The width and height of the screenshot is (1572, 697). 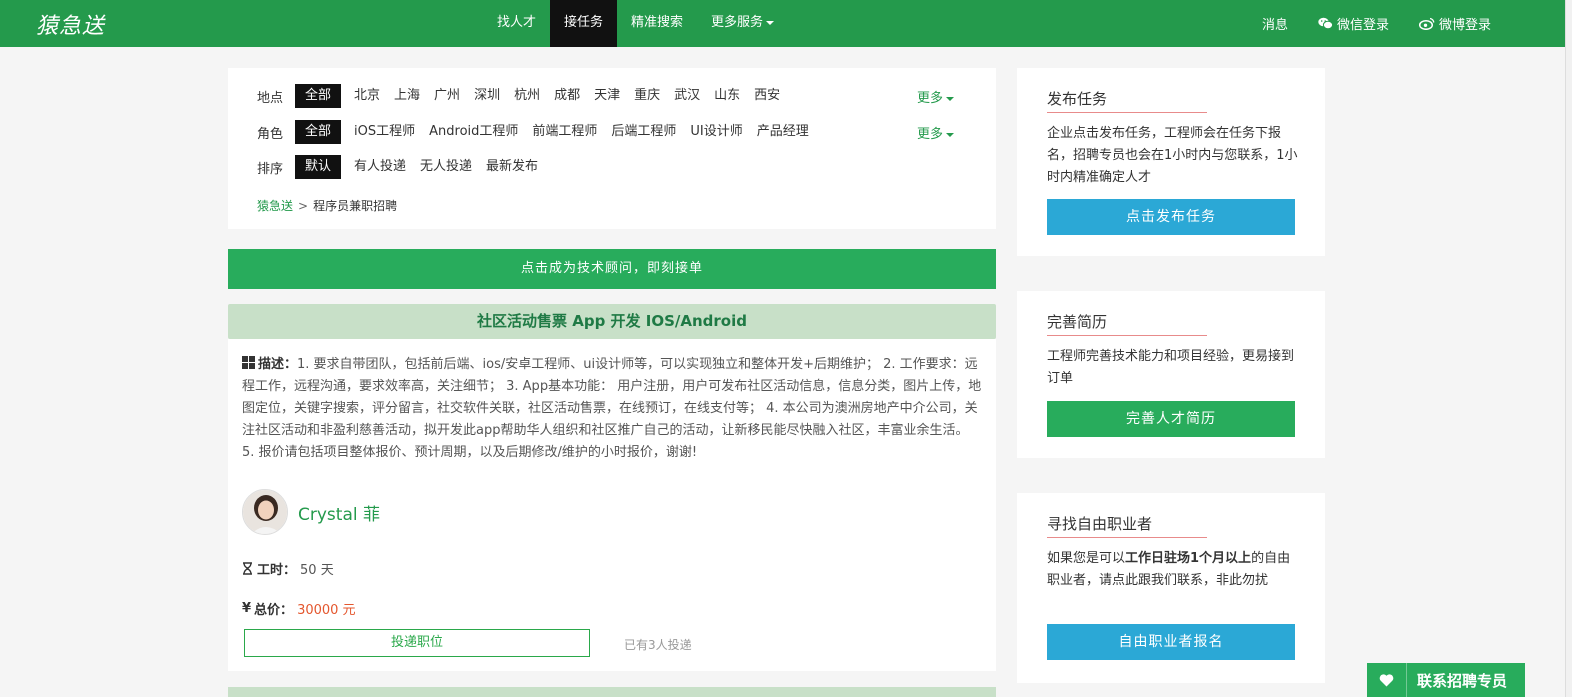 I want to click on role-option: Android工程师, so click(x=473, y=132).